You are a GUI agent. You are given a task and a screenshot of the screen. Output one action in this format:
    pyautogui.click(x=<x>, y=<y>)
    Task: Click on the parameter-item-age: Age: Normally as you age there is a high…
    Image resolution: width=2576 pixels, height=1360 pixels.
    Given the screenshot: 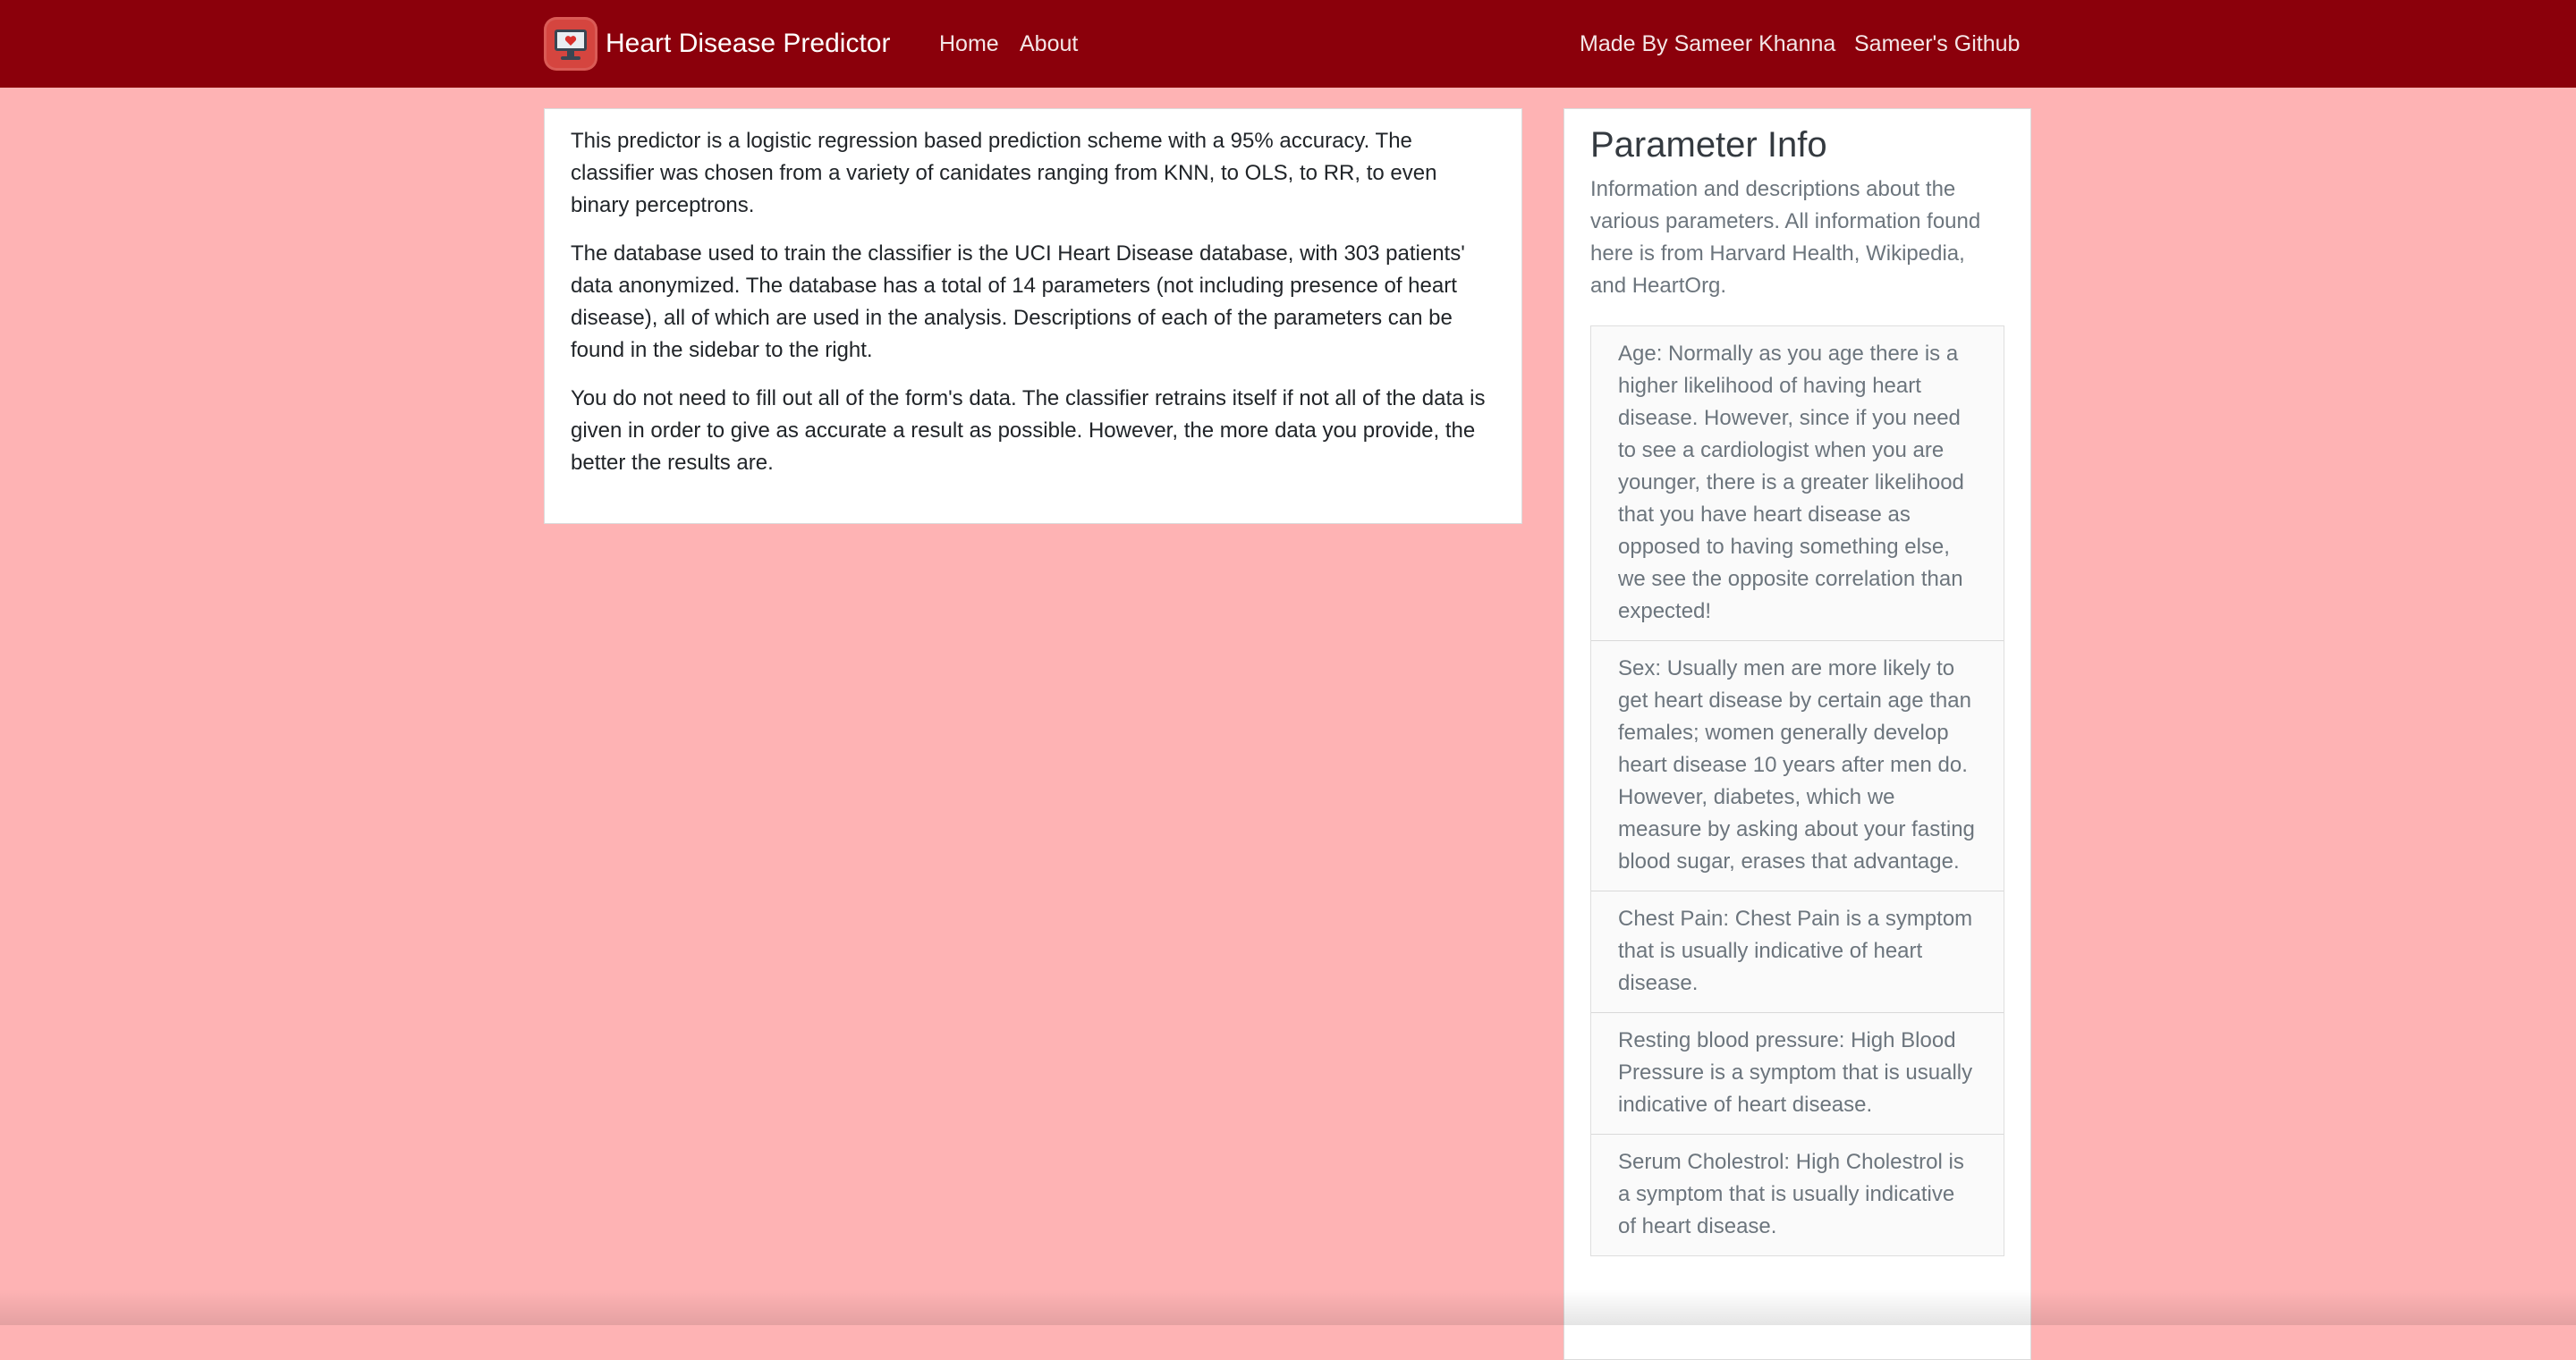 What is the action you would take?
    pyautogui.click(x=1797, y=483)
    